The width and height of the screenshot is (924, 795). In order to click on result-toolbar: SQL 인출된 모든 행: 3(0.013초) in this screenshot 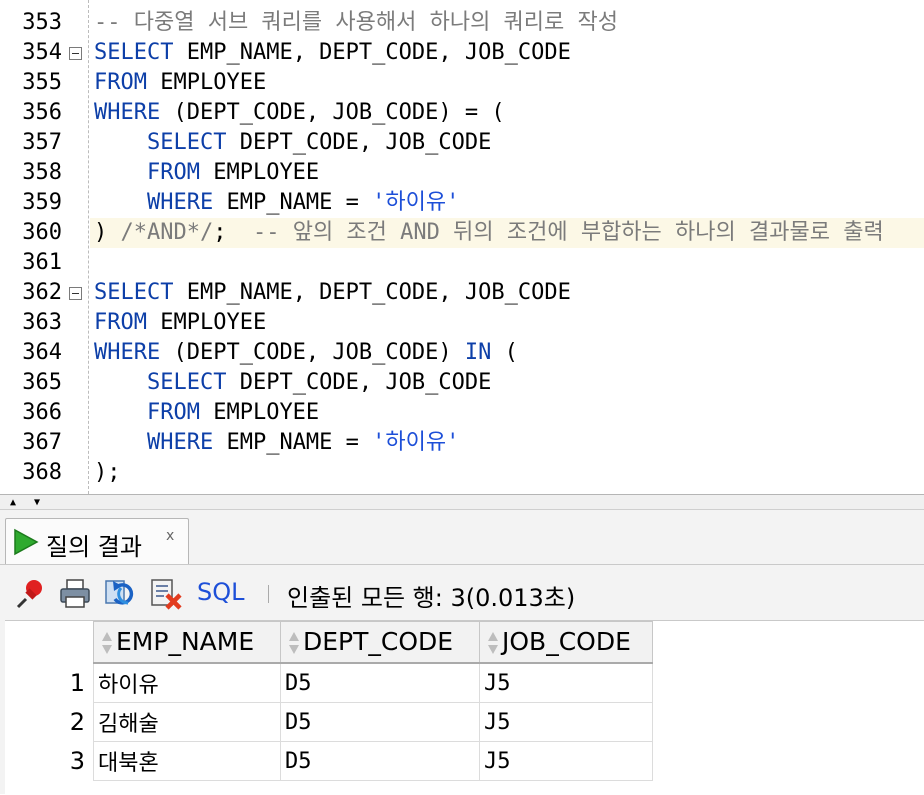, I will do `click(462, 592)`.